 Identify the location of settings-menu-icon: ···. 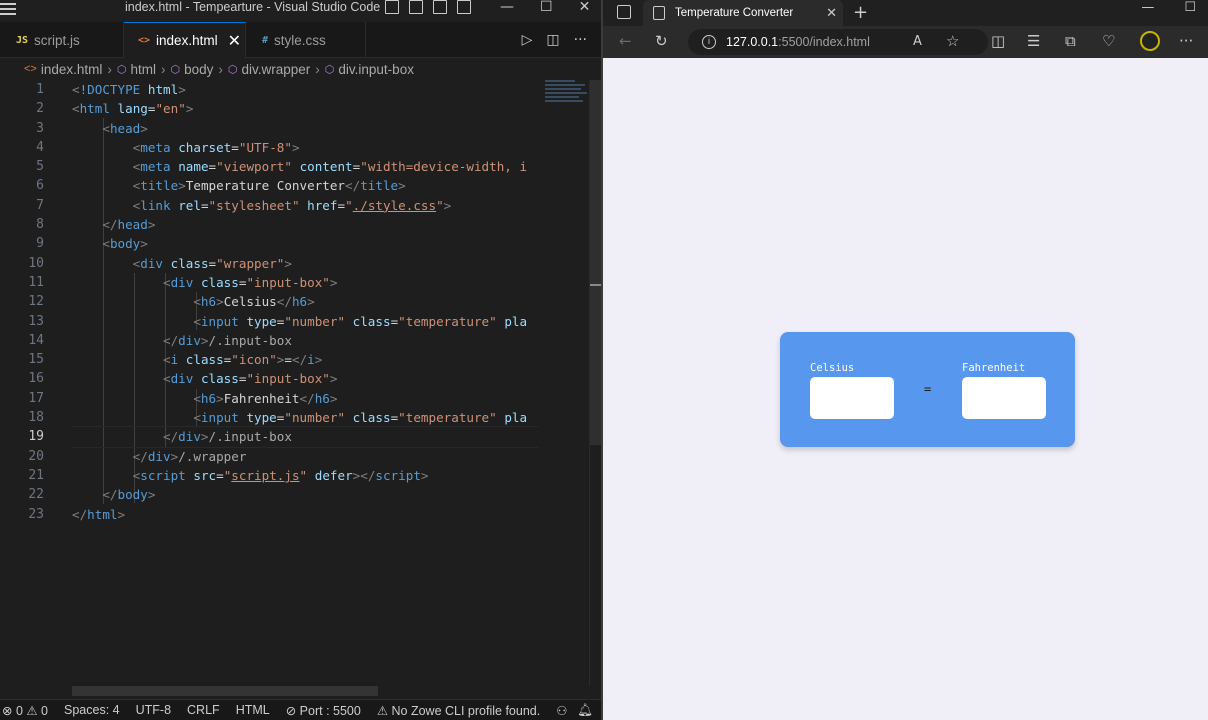
(1186, 41).